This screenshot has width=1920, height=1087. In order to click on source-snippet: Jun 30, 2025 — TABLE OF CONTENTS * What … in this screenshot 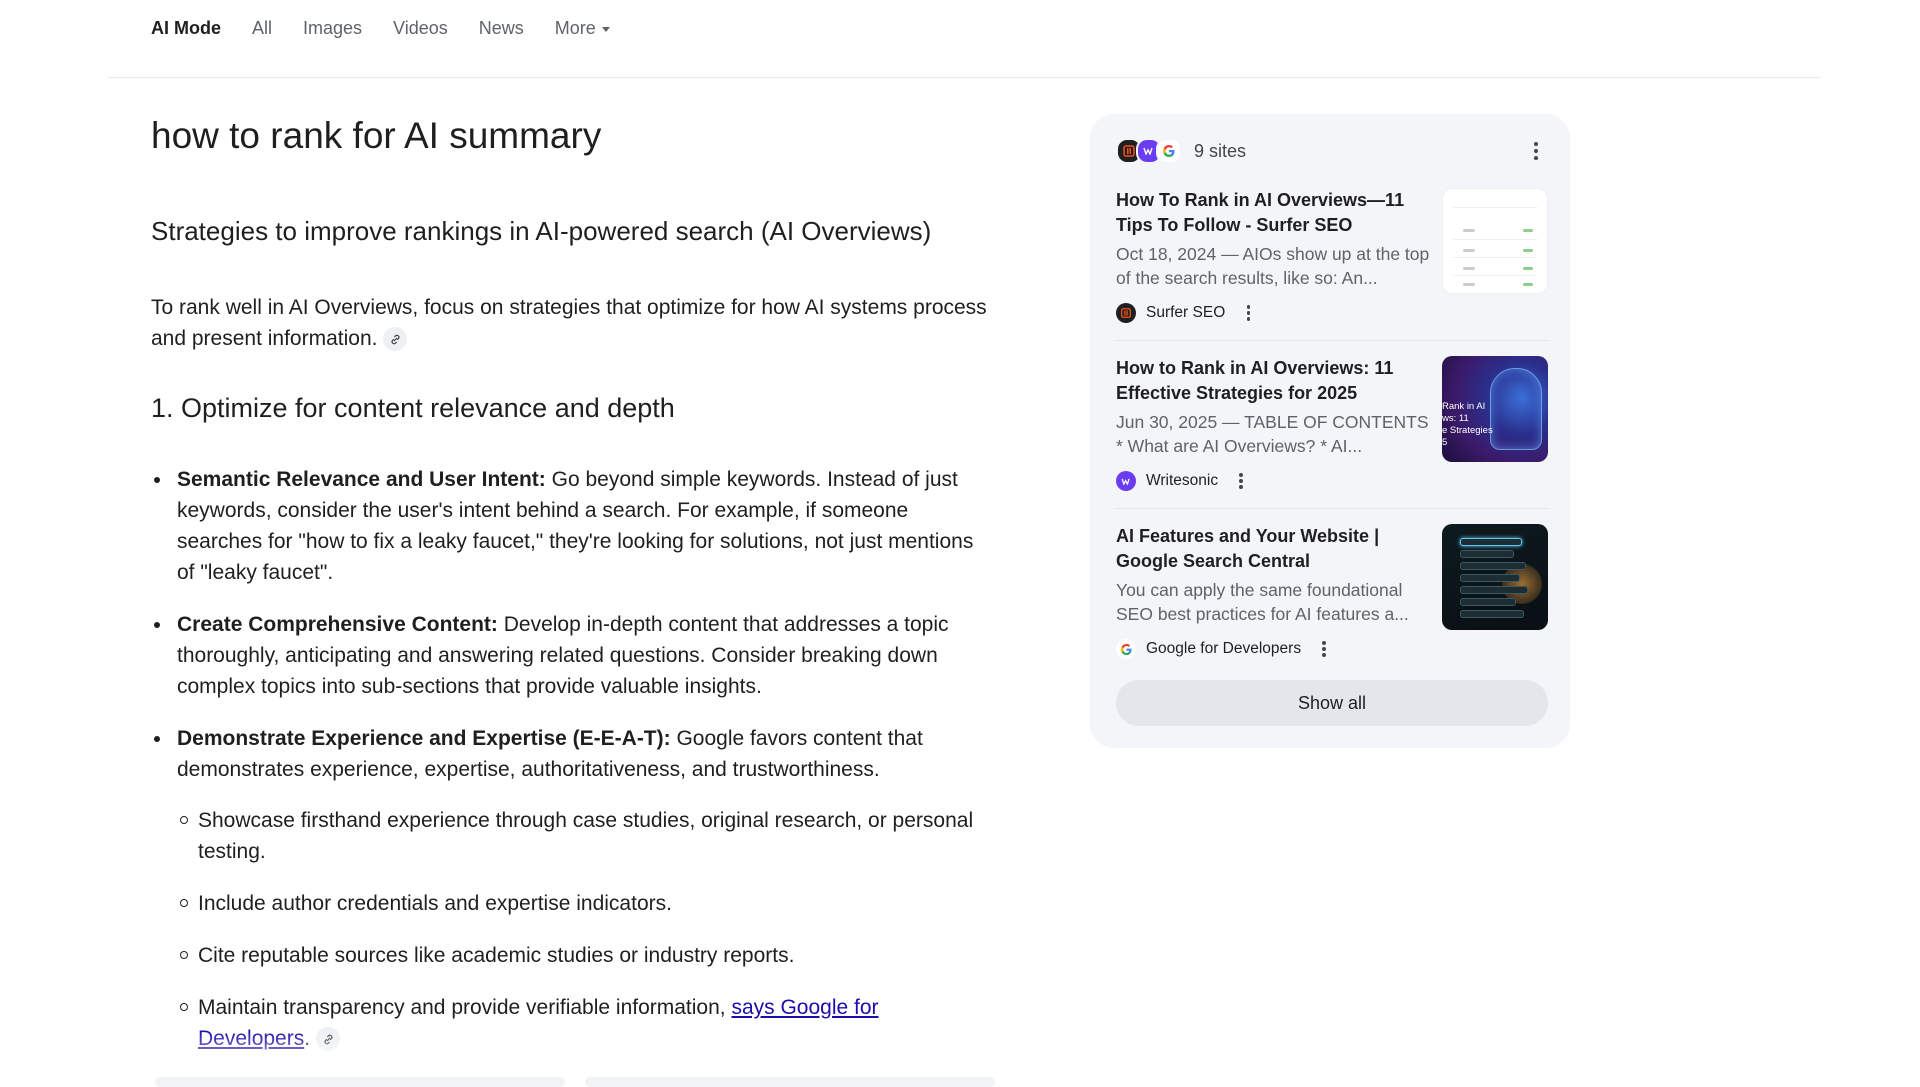, I will do `click(1272, 434)`.